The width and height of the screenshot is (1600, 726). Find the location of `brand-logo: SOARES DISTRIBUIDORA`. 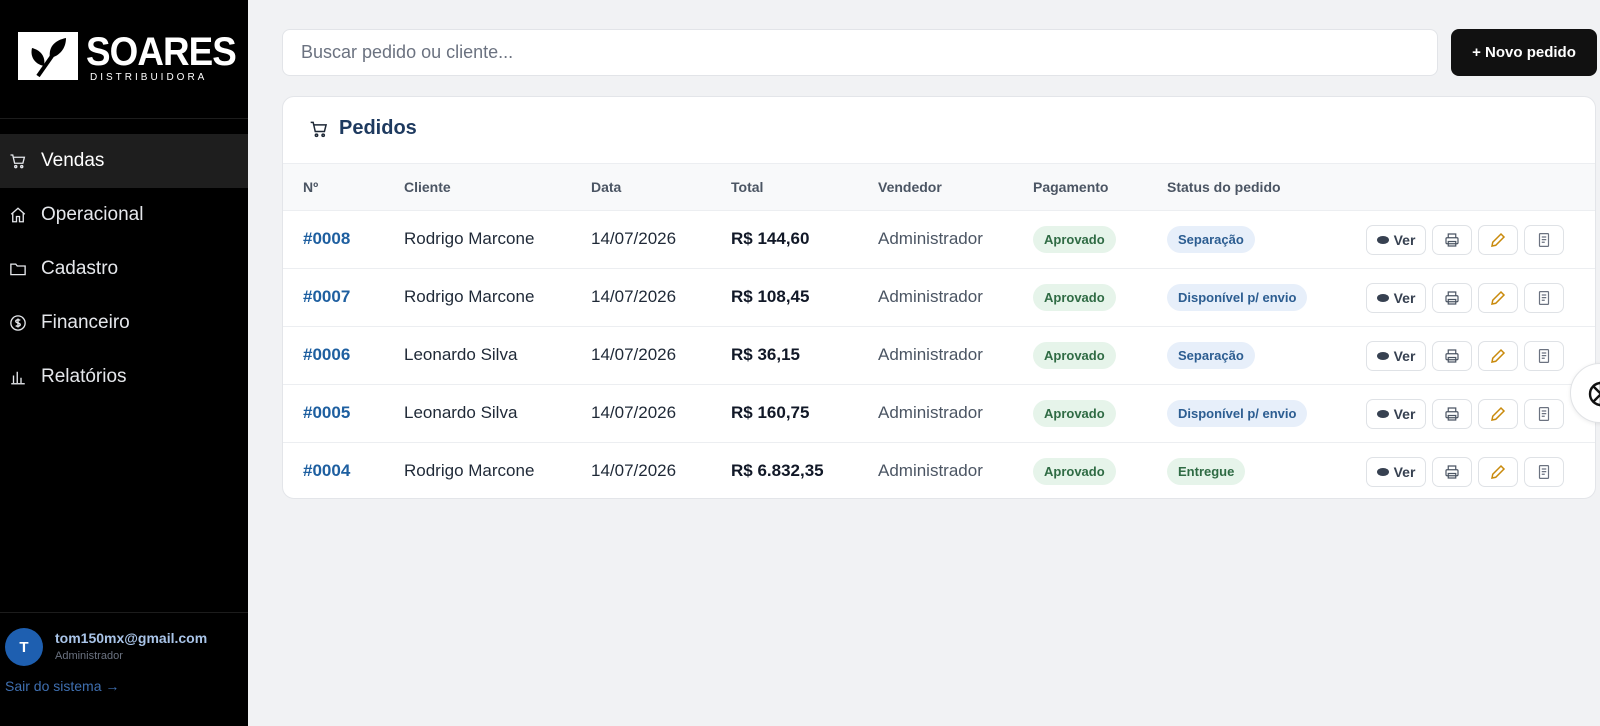

brand-logo: SOARES DISTRIBUIDORA is located at coordinates (127, 60).